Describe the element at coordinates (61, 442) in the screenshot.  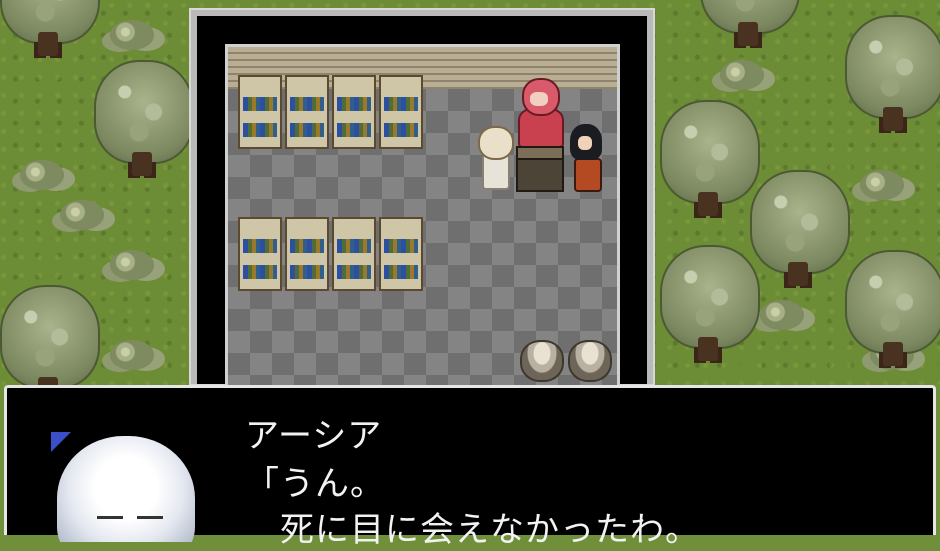
I see `ribbon-icon` at that location.